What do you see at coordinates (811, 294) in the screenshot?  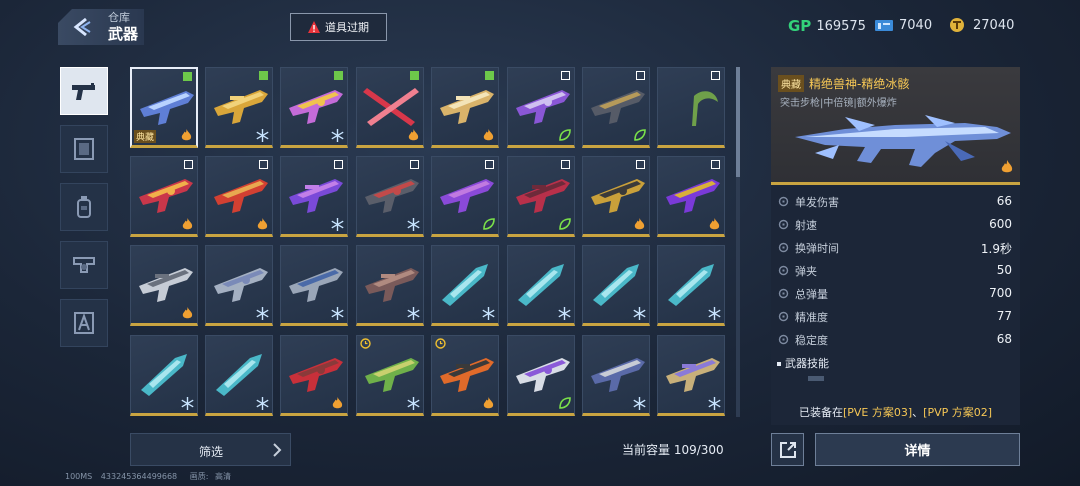 I see `stat-label: 总弹量` at bounding box center [811, 294].